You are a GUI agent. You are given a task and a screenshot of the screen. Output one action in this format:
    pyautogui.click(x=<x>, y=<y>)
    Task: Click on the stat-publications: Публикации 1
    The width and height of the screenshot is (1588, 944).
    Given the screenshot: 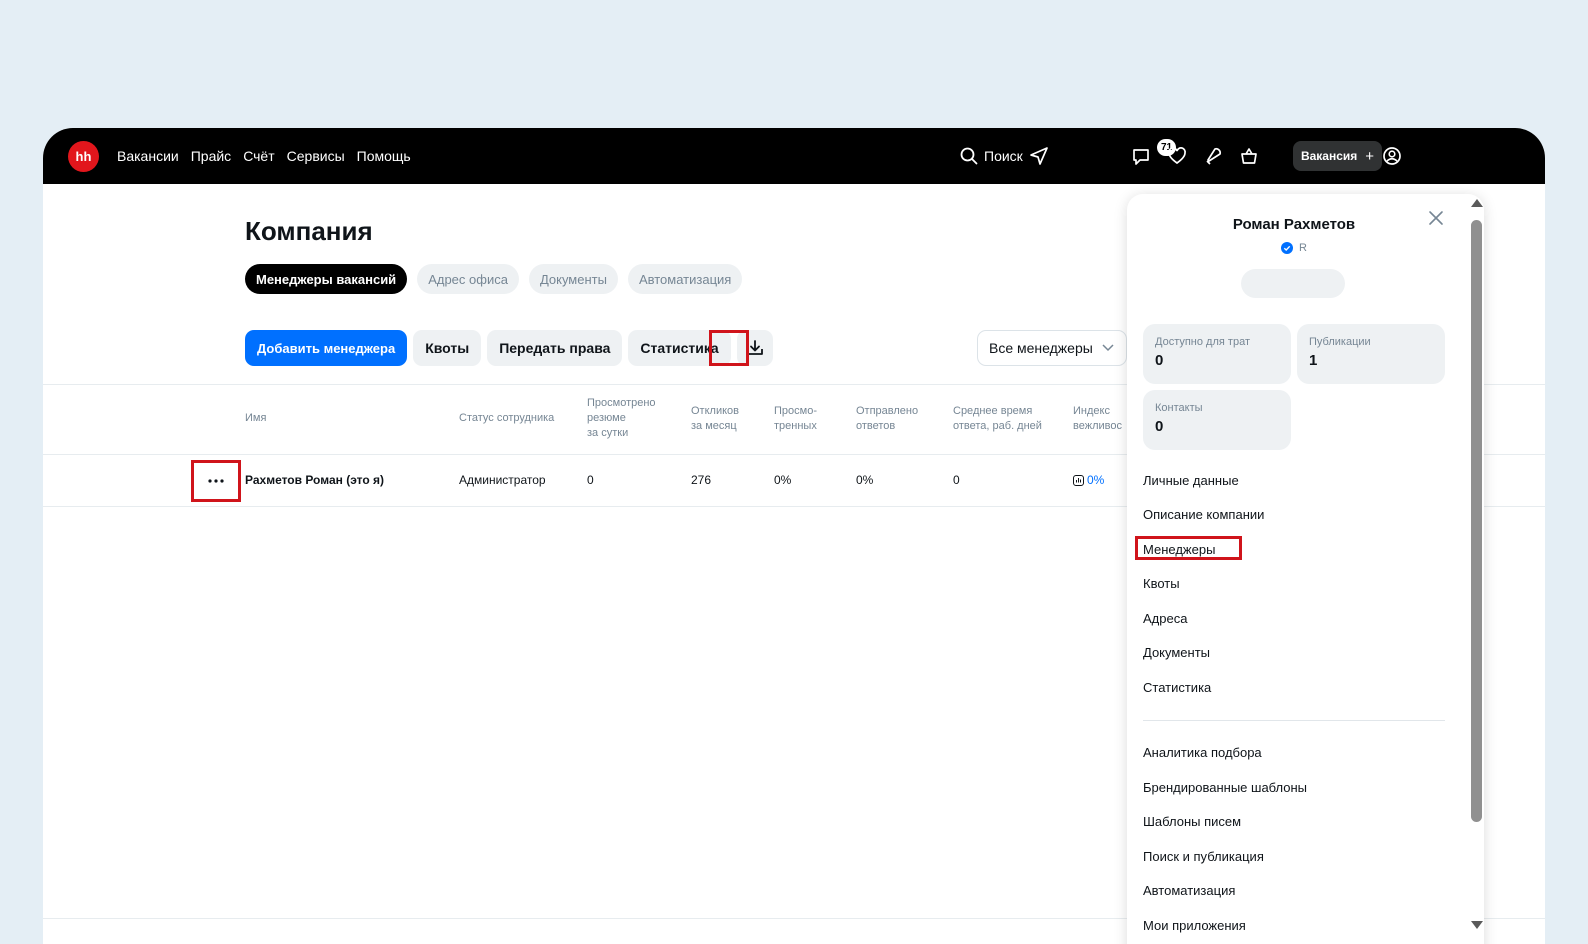 What is the action you would take?
    pyautogui.click(x=1371, y=354)
    